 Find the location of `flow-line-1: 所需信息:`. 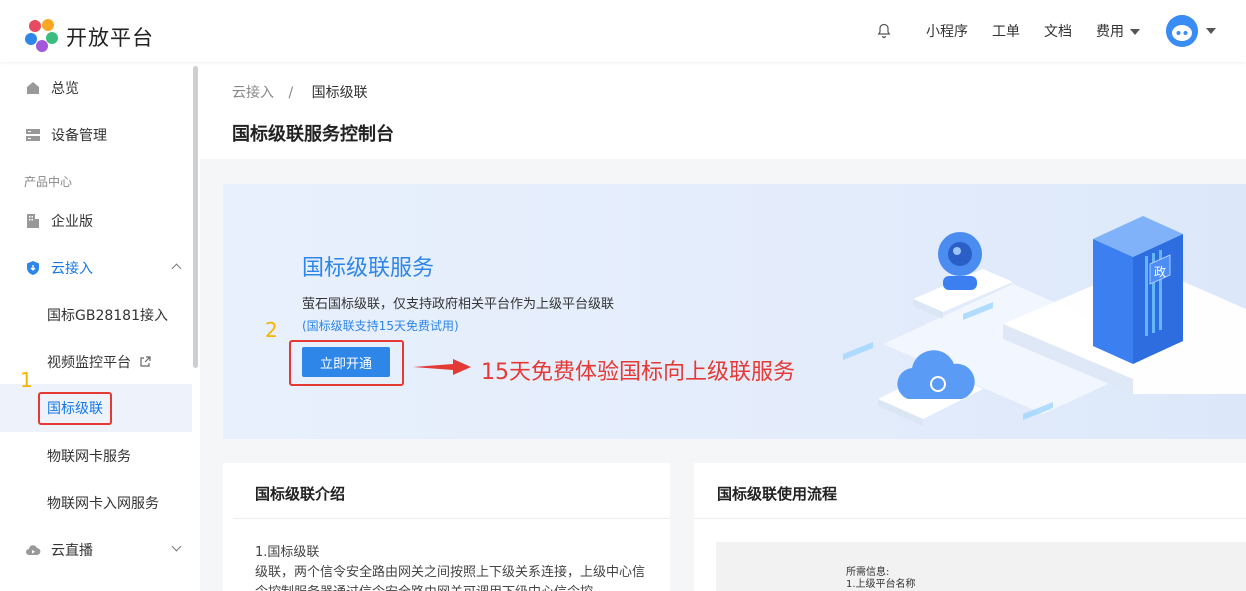

flow-line-1: 所需信息: is located at coordinates (868, 572).